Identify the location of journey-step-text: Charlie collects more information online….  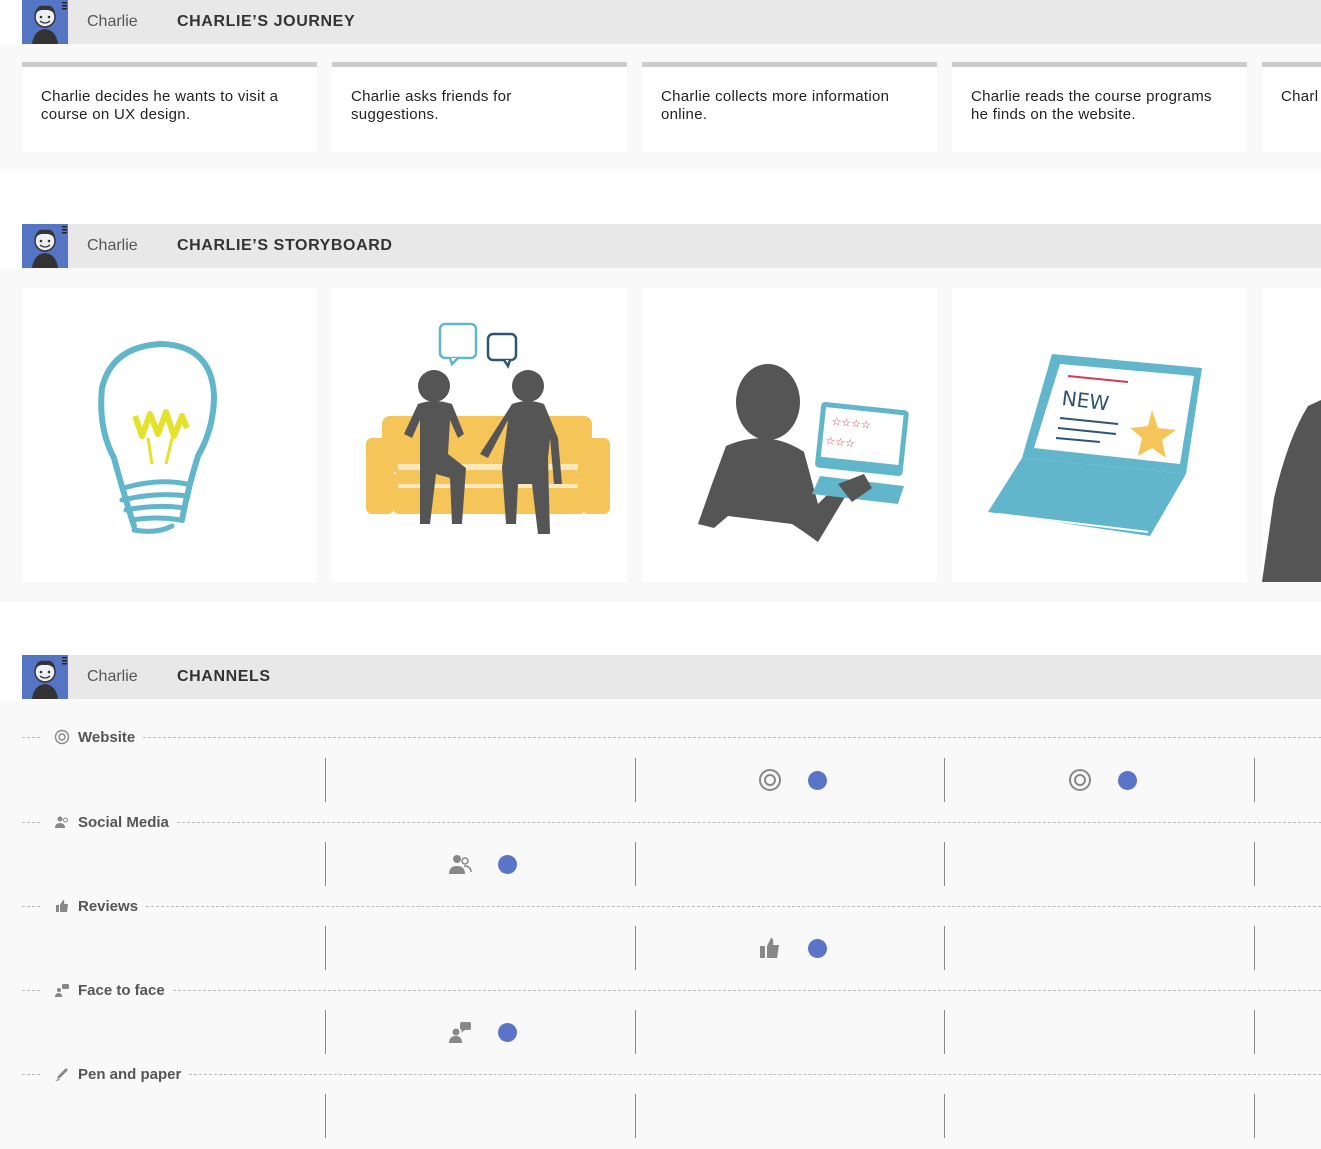
(775, 105).